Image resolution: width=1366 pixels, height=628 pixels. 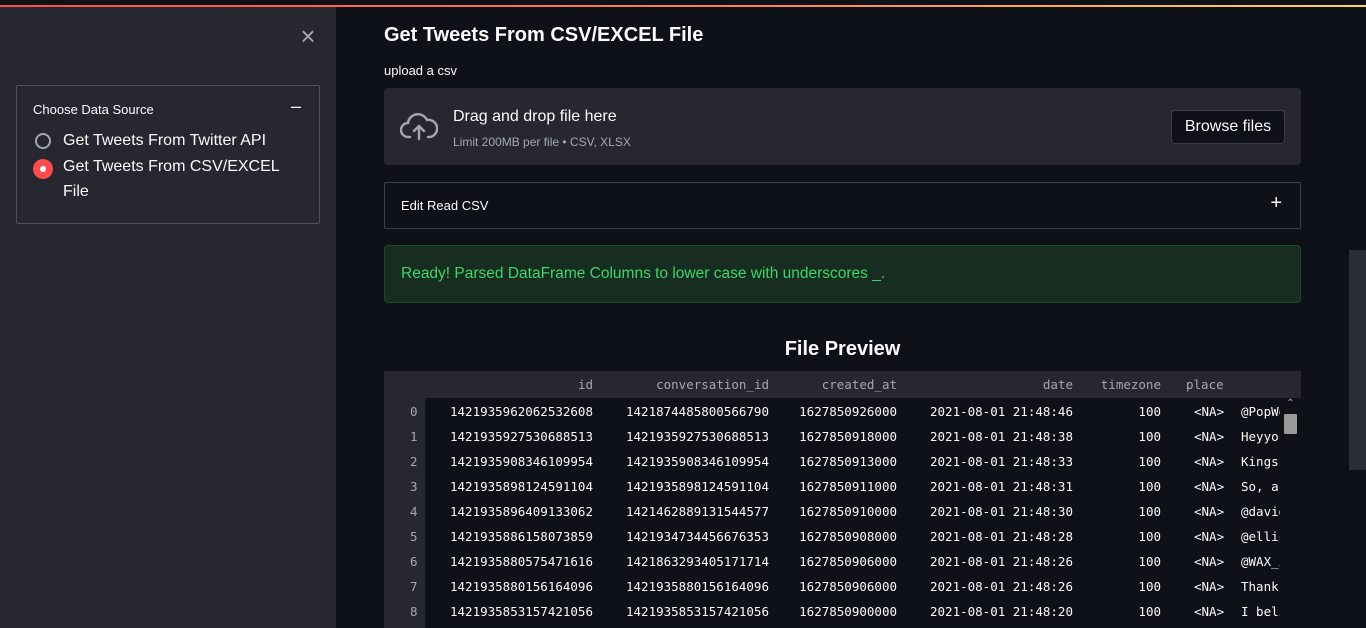 What do you see at coordinates (1260, 561) in the screenshot?
I see `table-cell-tweet: @WAX_i` at bounding box center [1260, 561].